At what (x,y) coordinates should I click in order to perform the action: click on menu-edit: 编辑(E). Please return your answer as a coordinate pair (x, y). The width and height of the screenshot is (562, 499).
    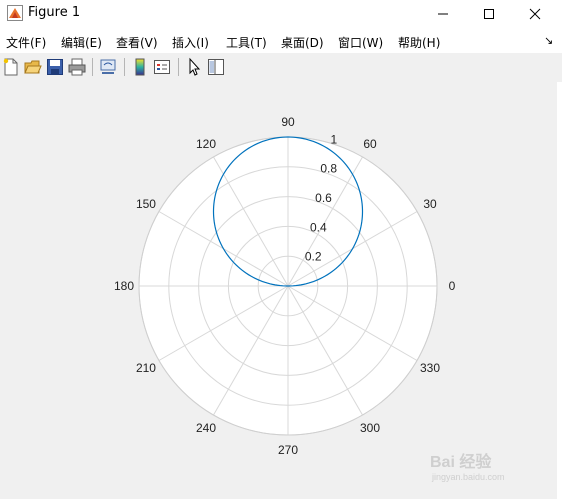
    Looking at the image, I should click on (81, 42).